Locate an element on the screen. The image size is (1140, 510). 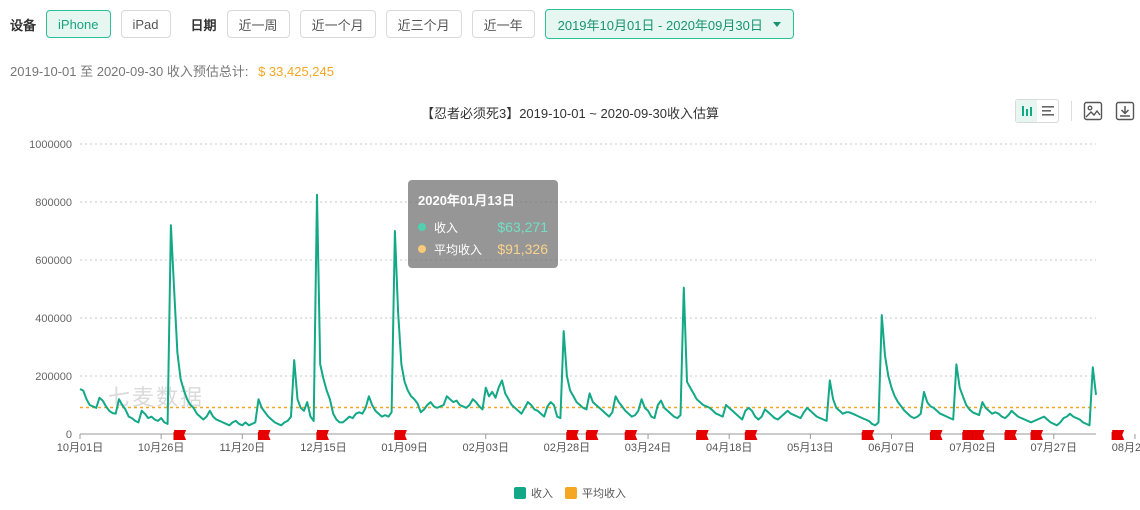
x-tick-label: 11月20日 is located at coordinates (242, 448).